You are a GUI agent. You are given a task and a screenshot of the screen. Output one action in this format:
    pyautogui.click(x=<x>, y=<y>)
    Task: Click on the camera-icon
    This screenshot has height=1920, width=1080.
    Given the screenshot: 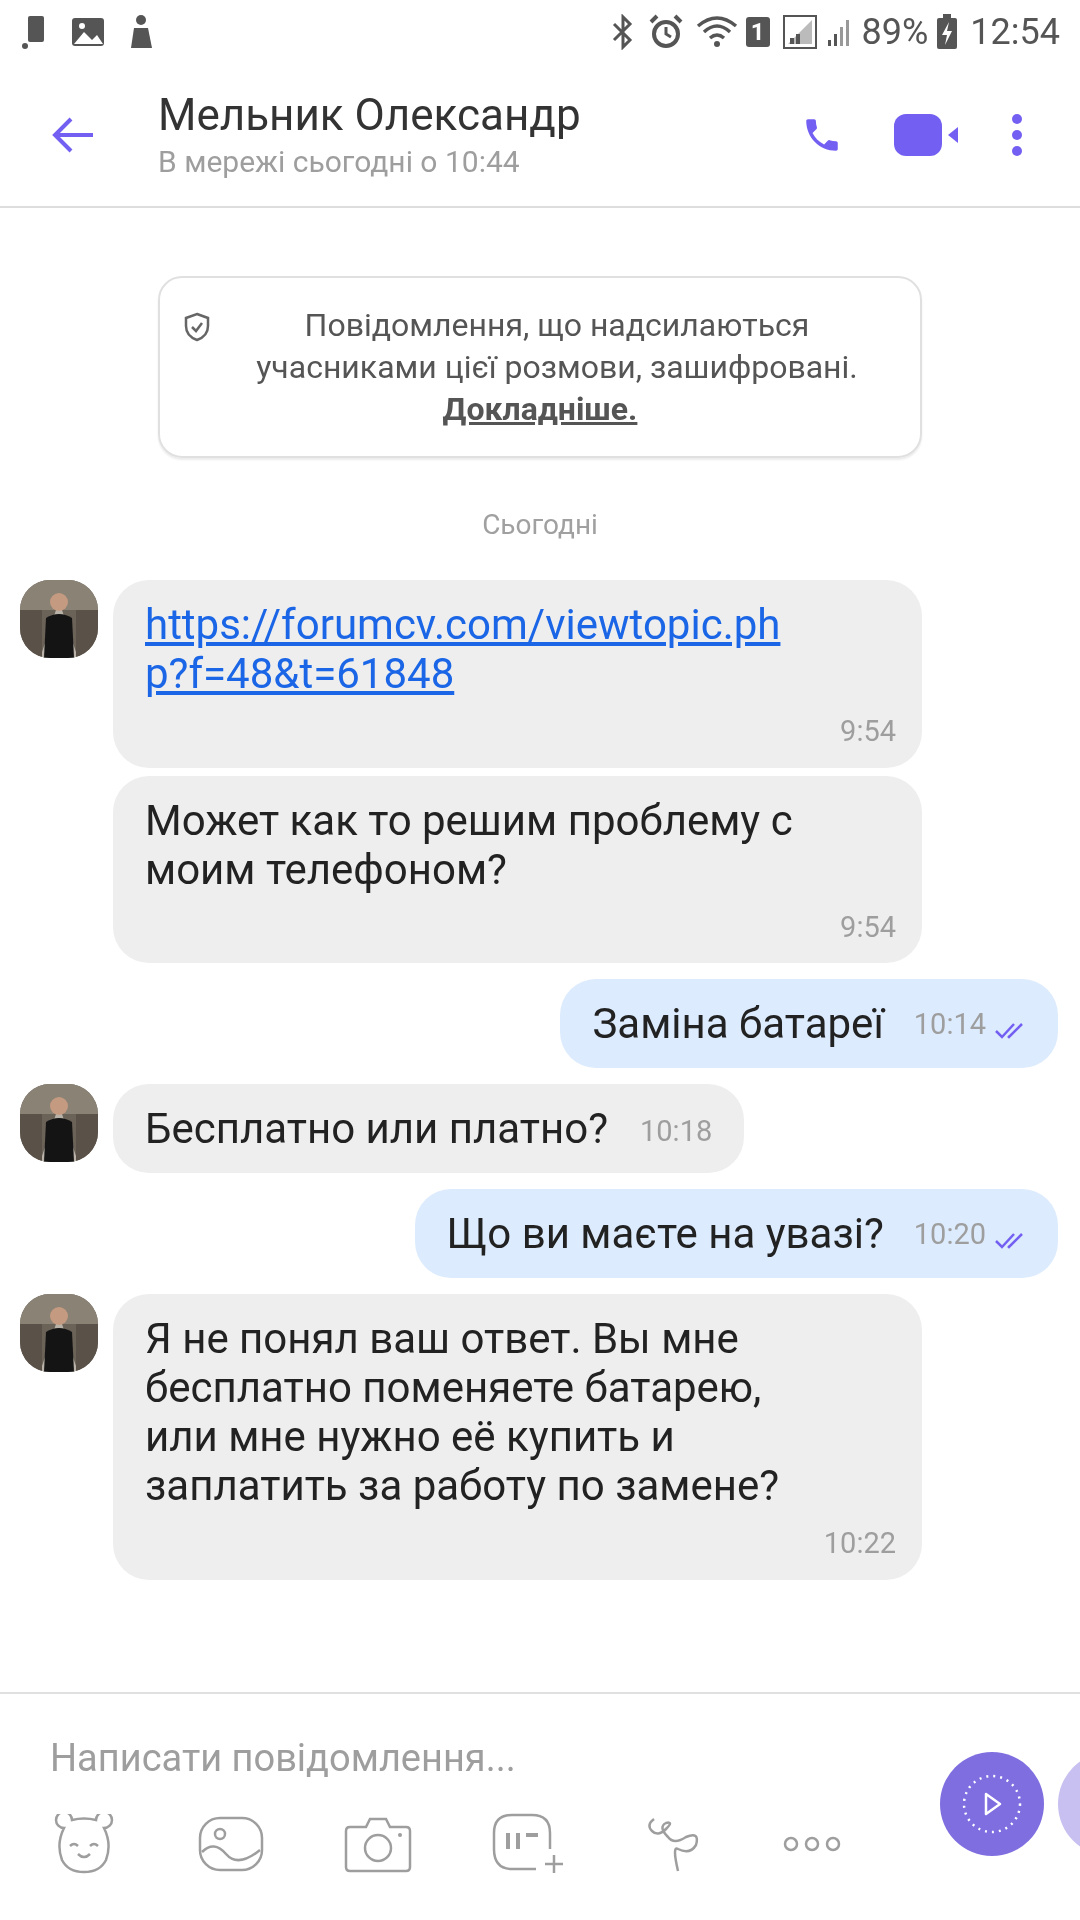 What is the action you would take?
    pyautogui.click(x=378, y=1844)
    